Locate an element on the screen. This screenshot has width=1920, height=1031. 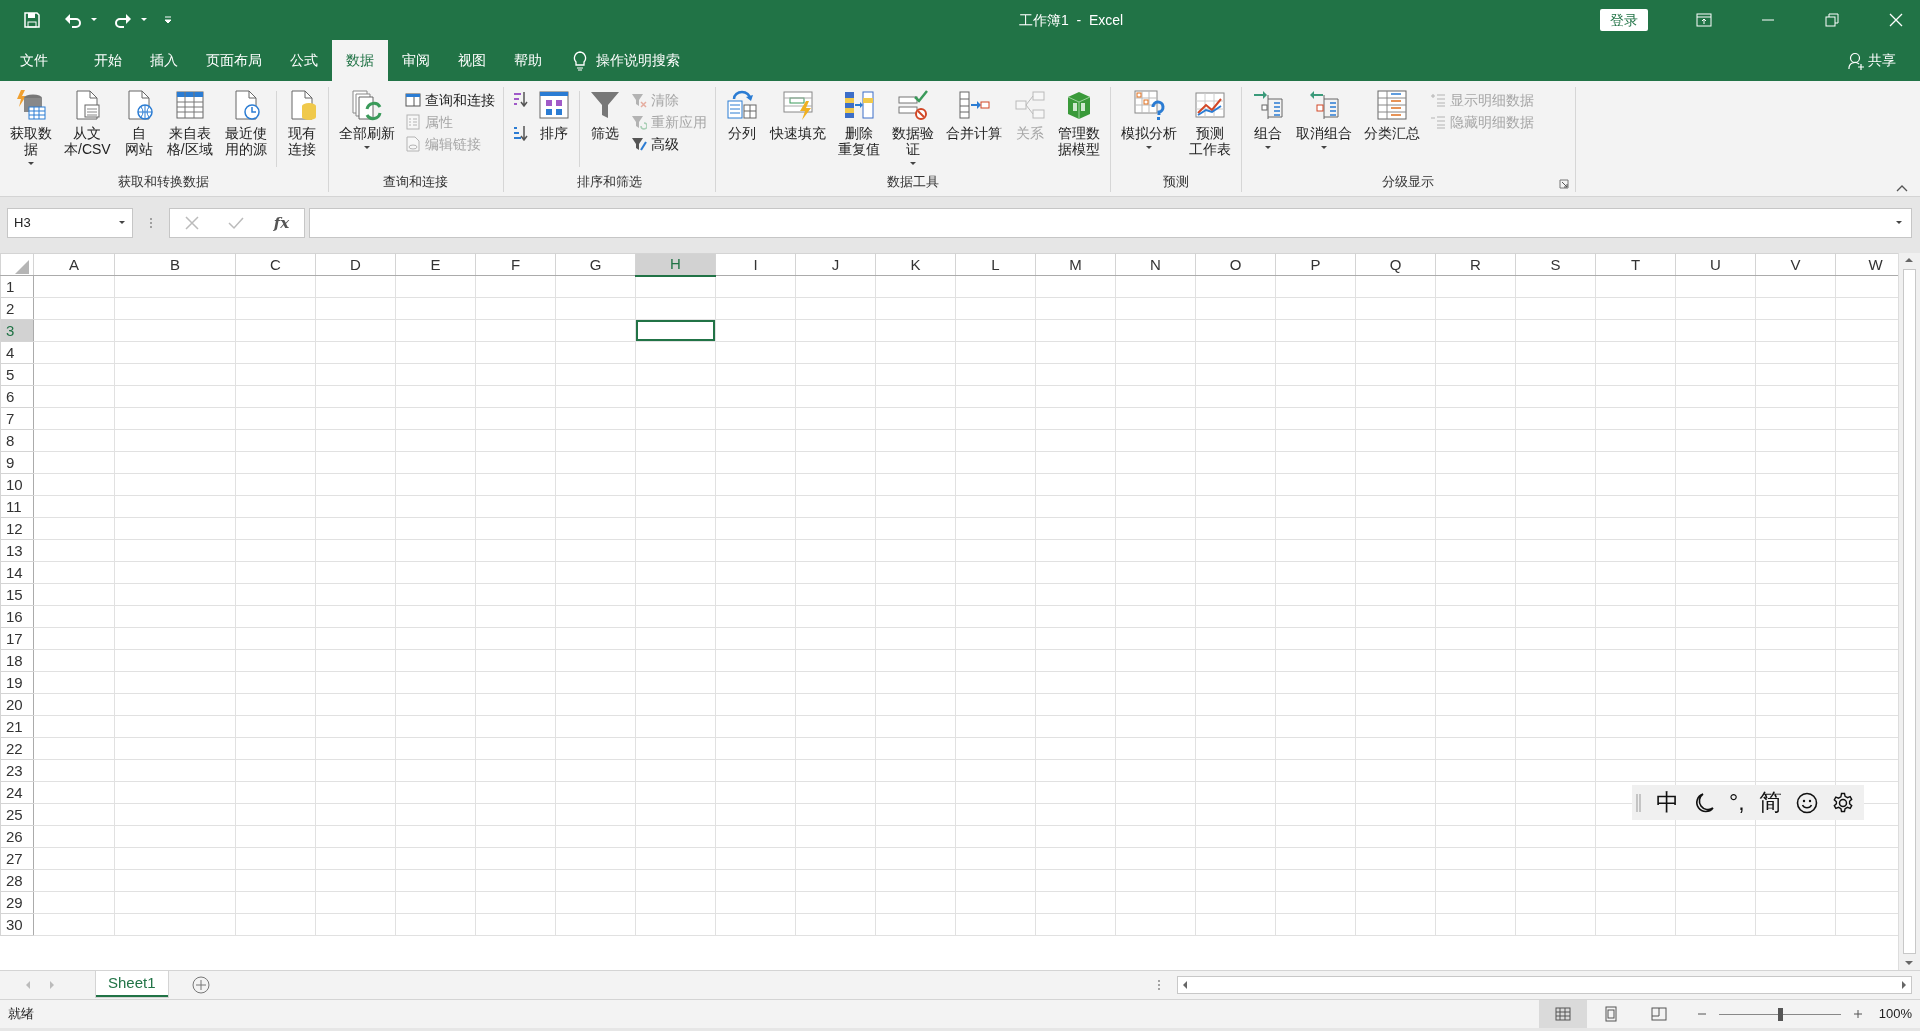
column-header: D is located at coordinates (355, 264).